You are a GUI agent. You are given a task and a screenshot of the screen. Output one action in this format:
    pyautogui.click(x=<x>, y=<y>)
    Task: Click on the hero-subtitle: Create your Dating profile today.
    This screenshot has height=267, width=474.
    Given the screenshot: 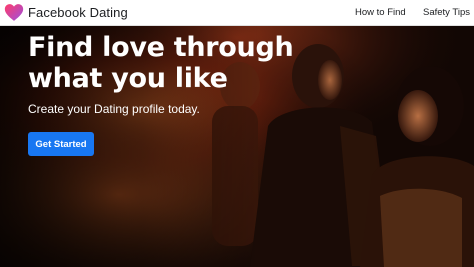 What is the action you would take?
    pyautogui.click(x=114, y=109)
    